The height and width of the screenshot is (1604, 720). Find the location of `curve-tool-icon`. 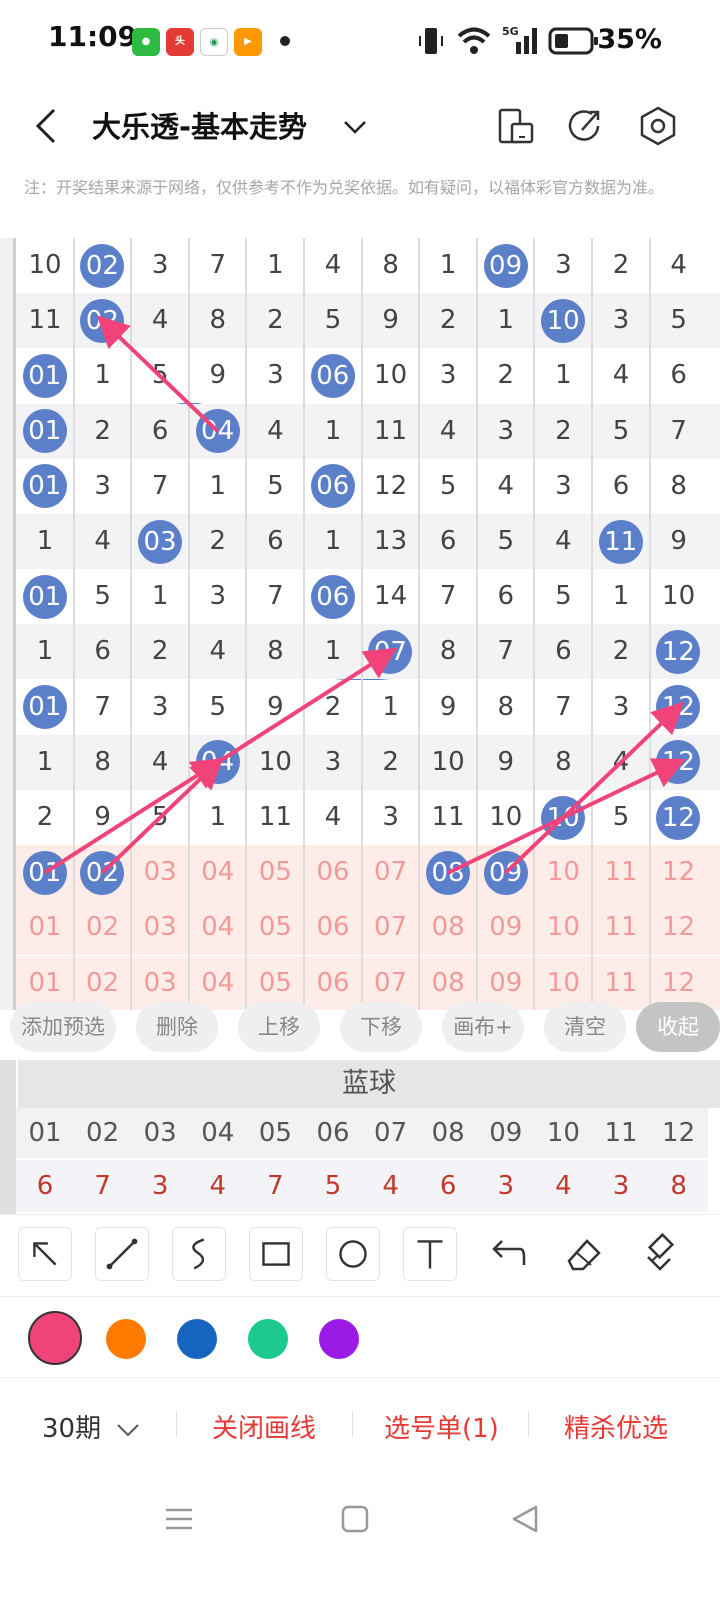

curve-tool-icon is located at coordinates (199, 1254).